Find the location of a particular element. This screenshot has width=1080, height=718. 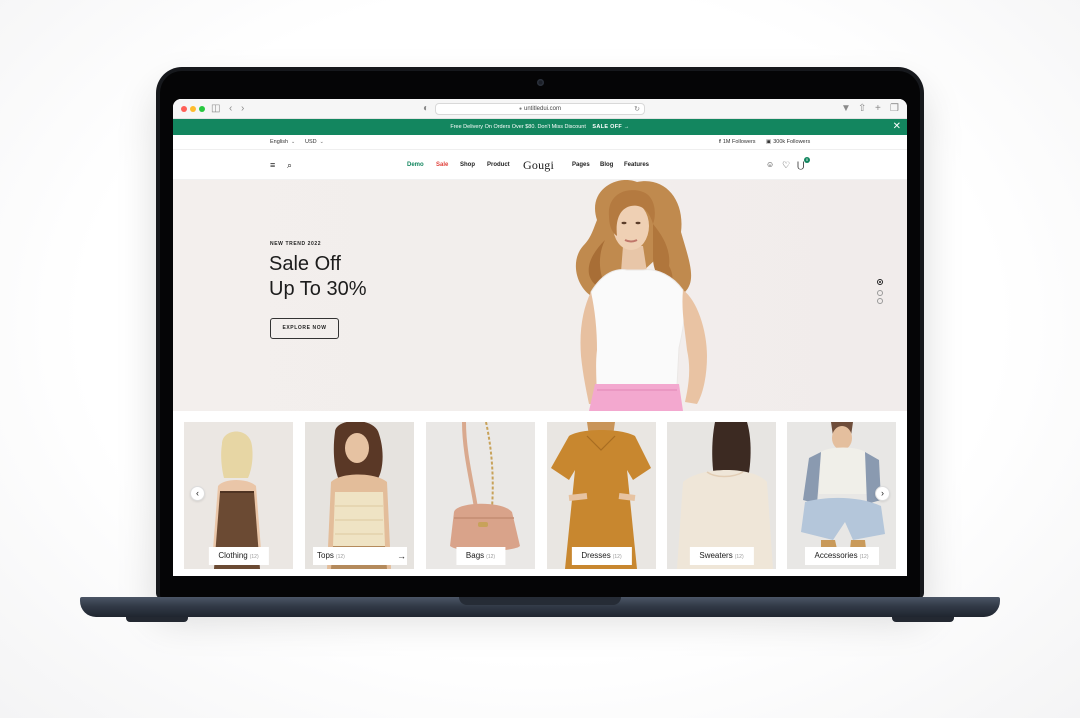

category-name: Sweaters is located at coordinates (716, 555).